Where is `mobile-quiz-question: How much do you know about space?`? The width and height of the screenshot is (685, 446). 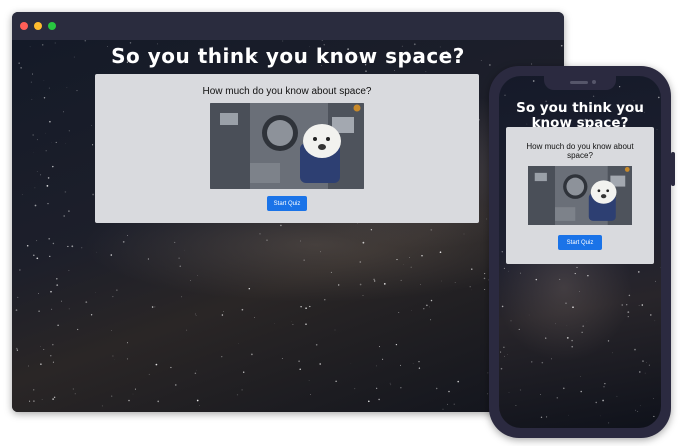 mobile-quiz-question: How much do you know about space? is located at coordinates (580, 151).